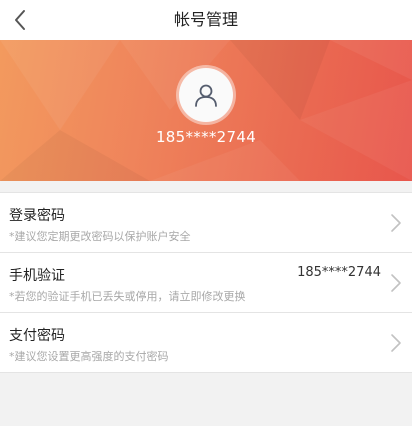 The image size is (412, 426). I want to click on nav-bar: 帐号管理, so click(206, 20).